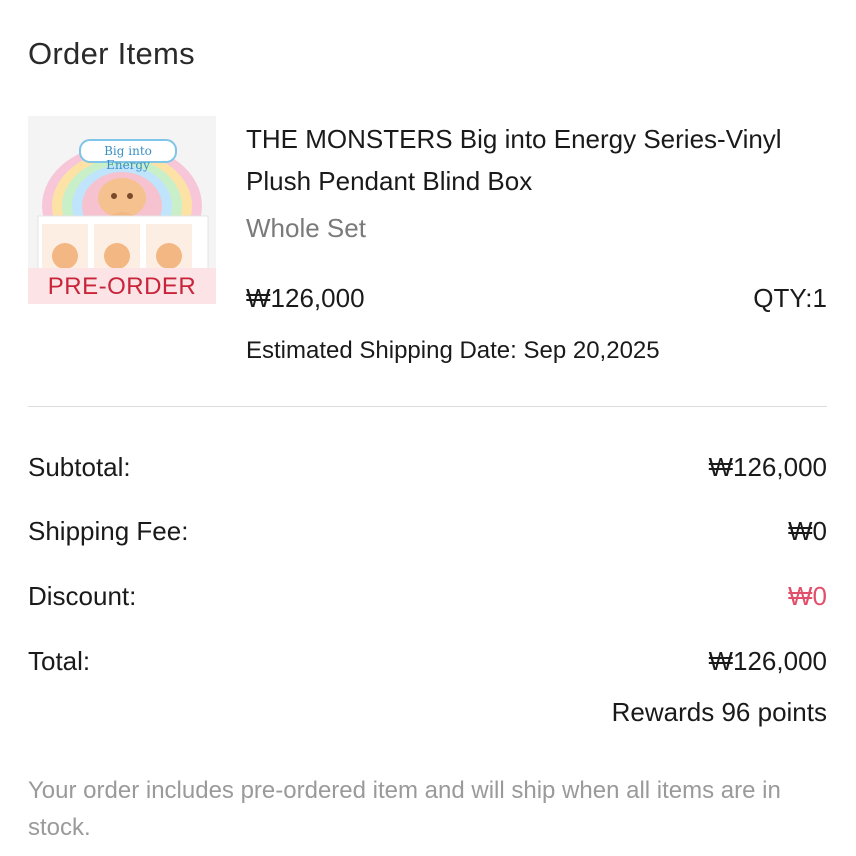  I want to click on product-price: ₩126,000, so click(305, 298).